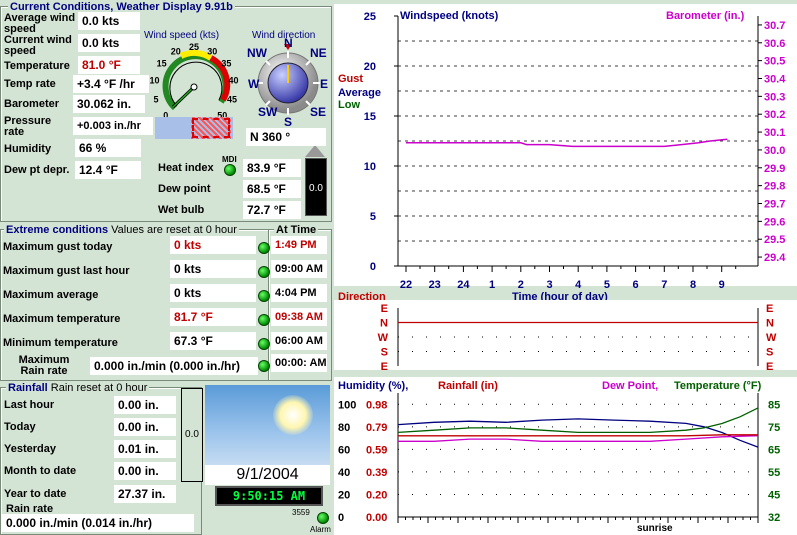 This screenshot has width=797, height=535. Describe the element at coordinates (774, 26) in the screenshot. I see `baro-y-tick: 30.7` at that location.